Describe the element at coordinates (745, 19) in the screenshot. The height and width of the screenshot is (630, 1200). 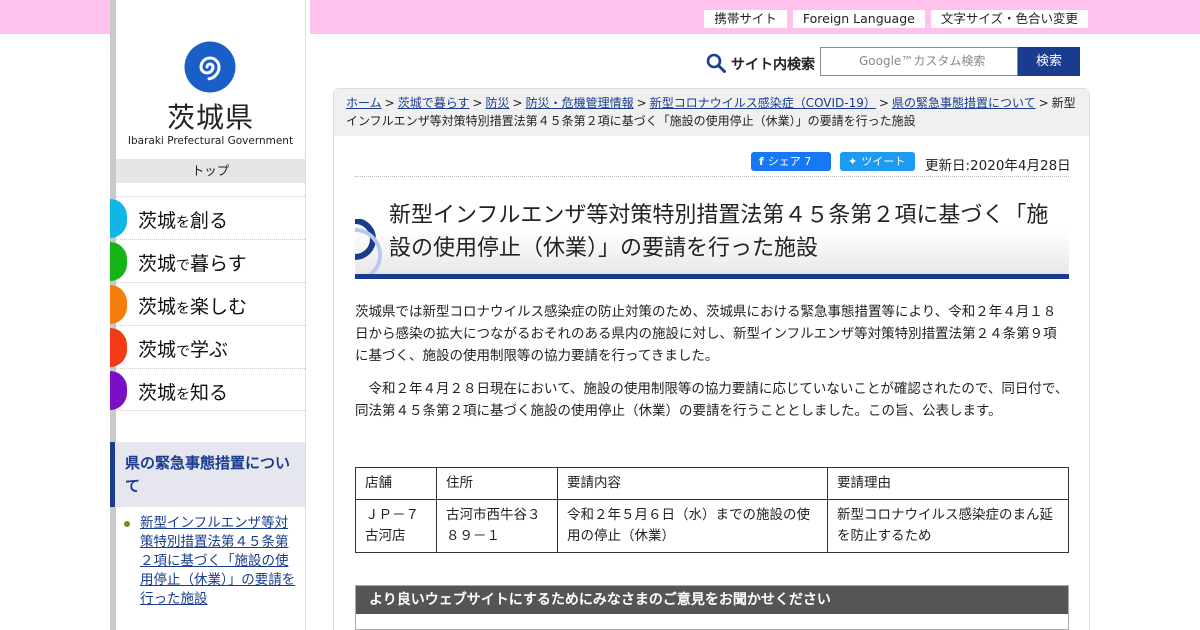
I see `mobile-site-link: 携帯サイト` at that location.